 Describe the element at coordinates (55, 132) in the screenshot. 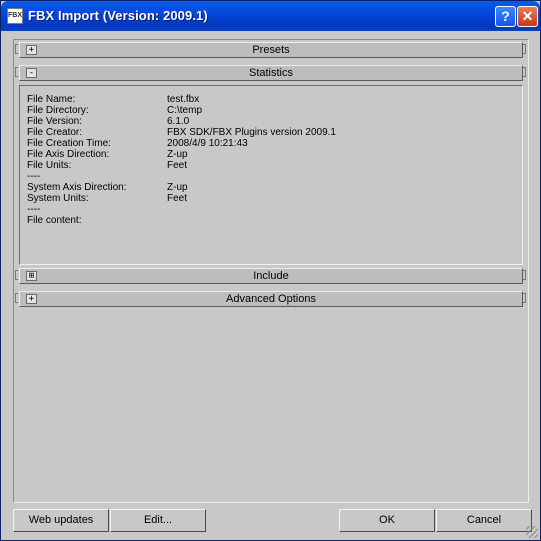

I see `statistics-key: File Creator:` at that location.